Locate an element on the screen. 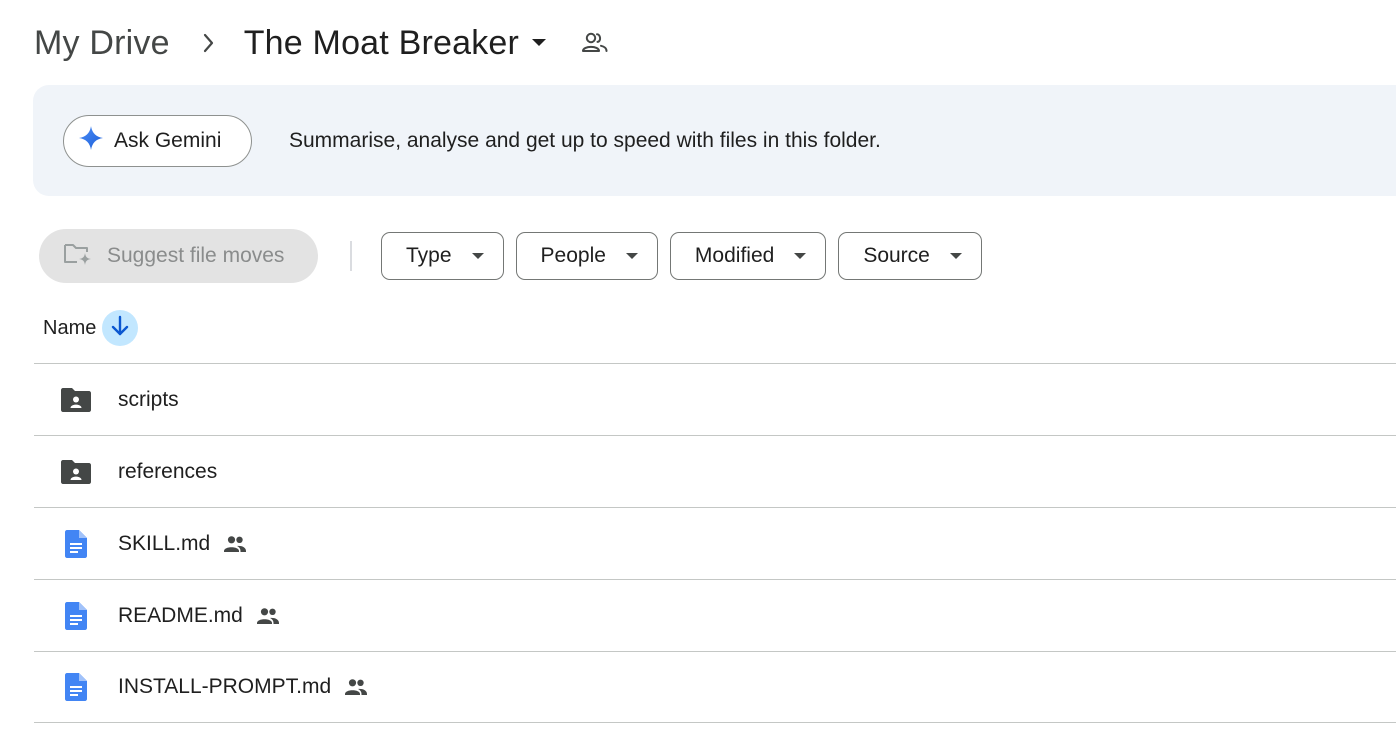 The height and width of the screenshot is (750, 1396). filter-chip-label: People is located at coordinates (573, 255).